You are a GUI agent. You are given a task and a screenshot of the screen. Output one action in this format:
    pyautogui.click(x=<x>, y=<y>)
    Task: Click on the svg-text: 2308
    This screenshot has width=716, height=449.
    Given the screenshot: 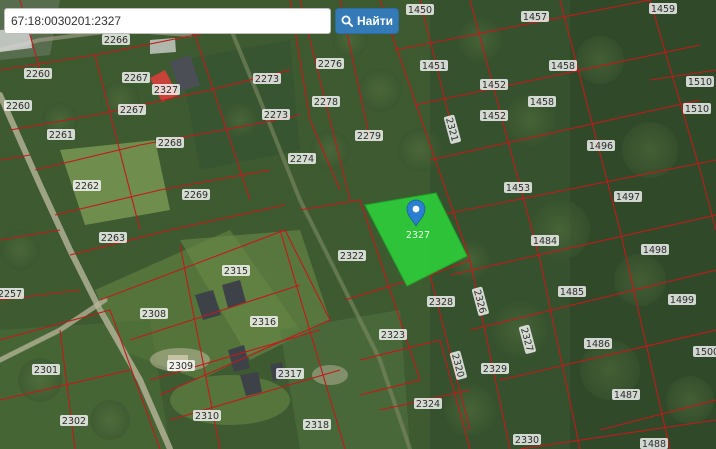 What is the action you would take?
    pyautogui.click(x=154, y=314)
    